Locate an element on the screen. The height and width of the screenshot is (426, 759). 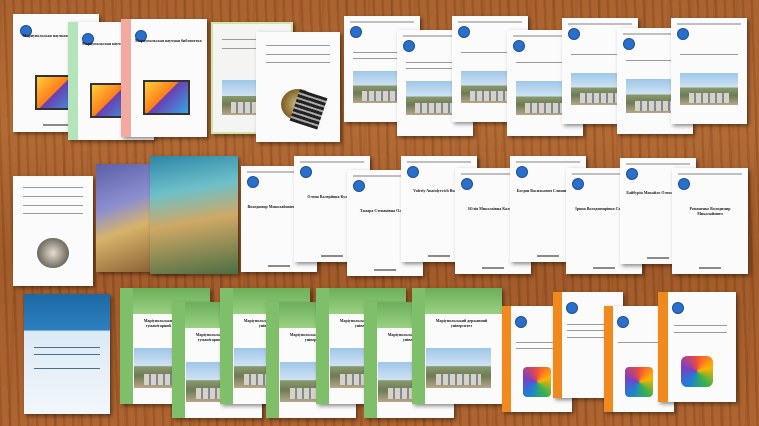
cube-illustration is located at coordinates (537, 382).